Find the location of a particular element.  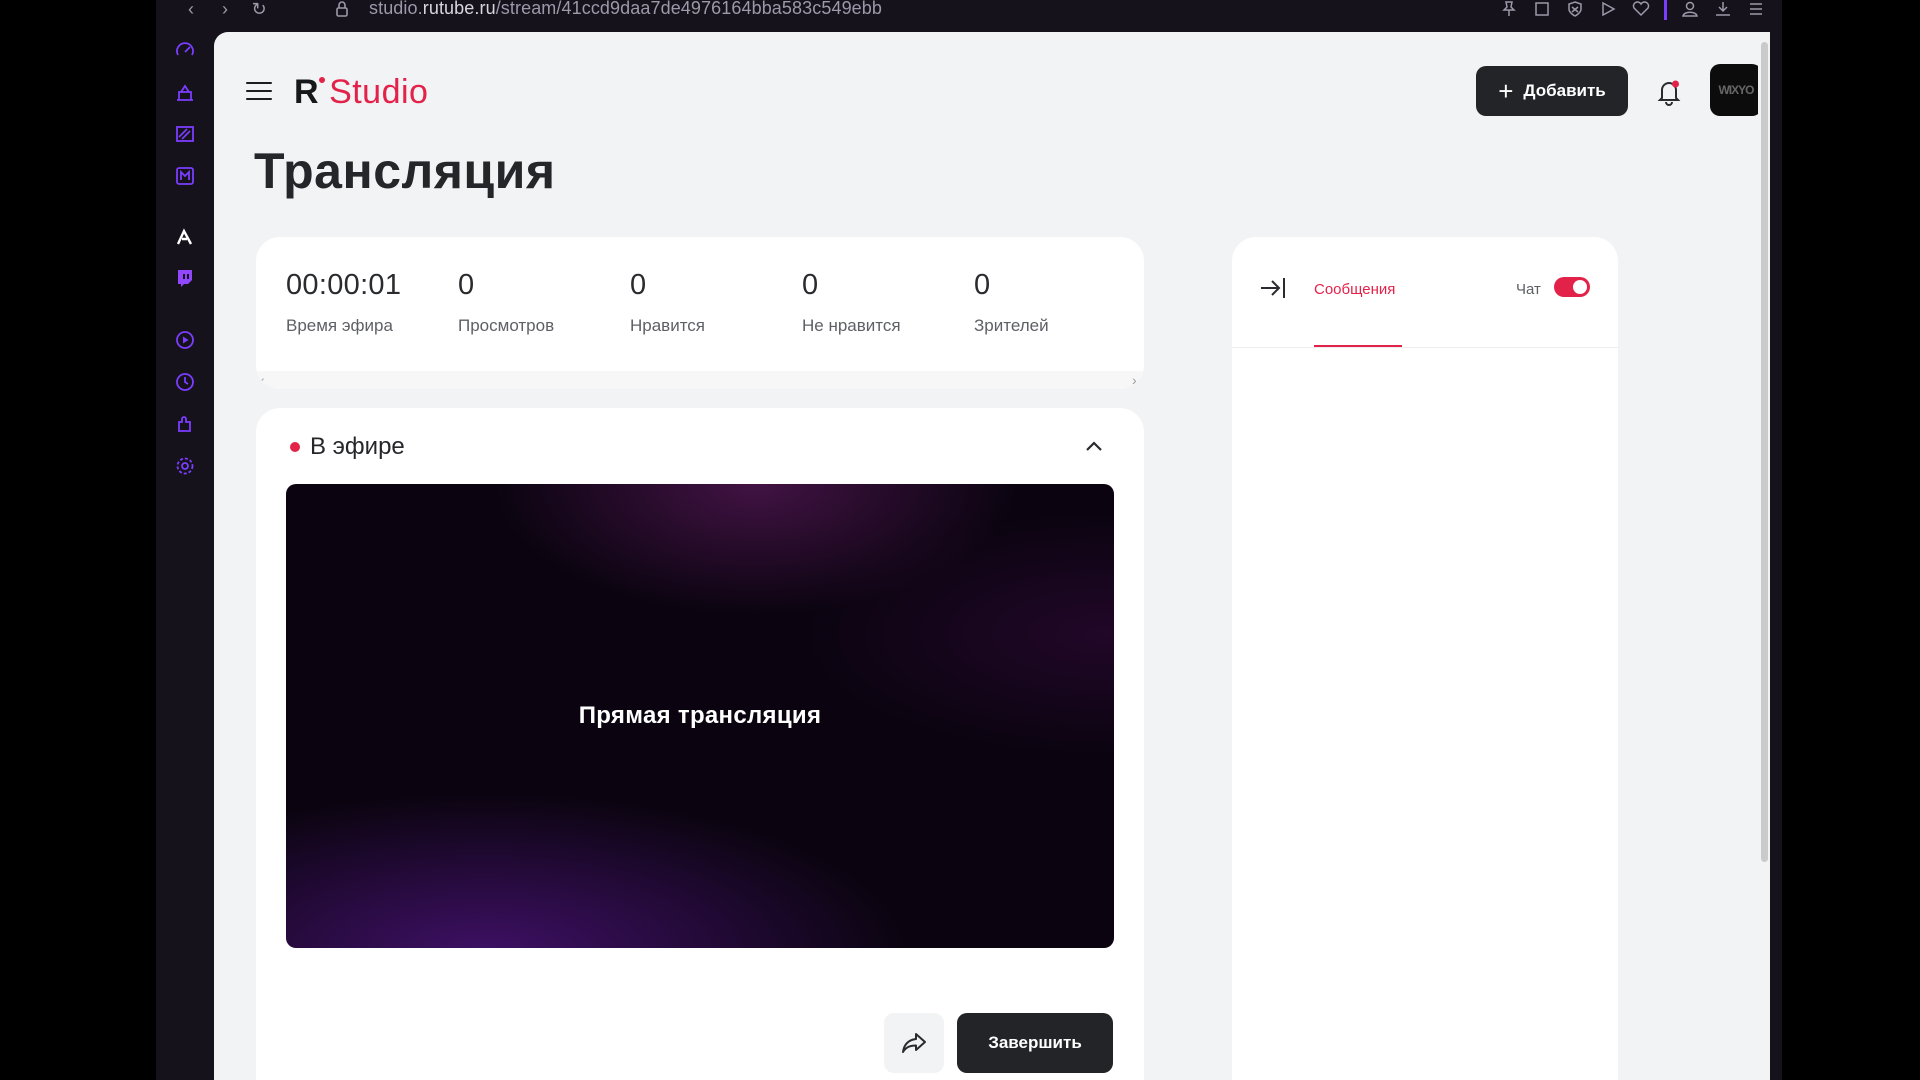

tab-messages: Сообщения is located at coordinates (1354, 289).